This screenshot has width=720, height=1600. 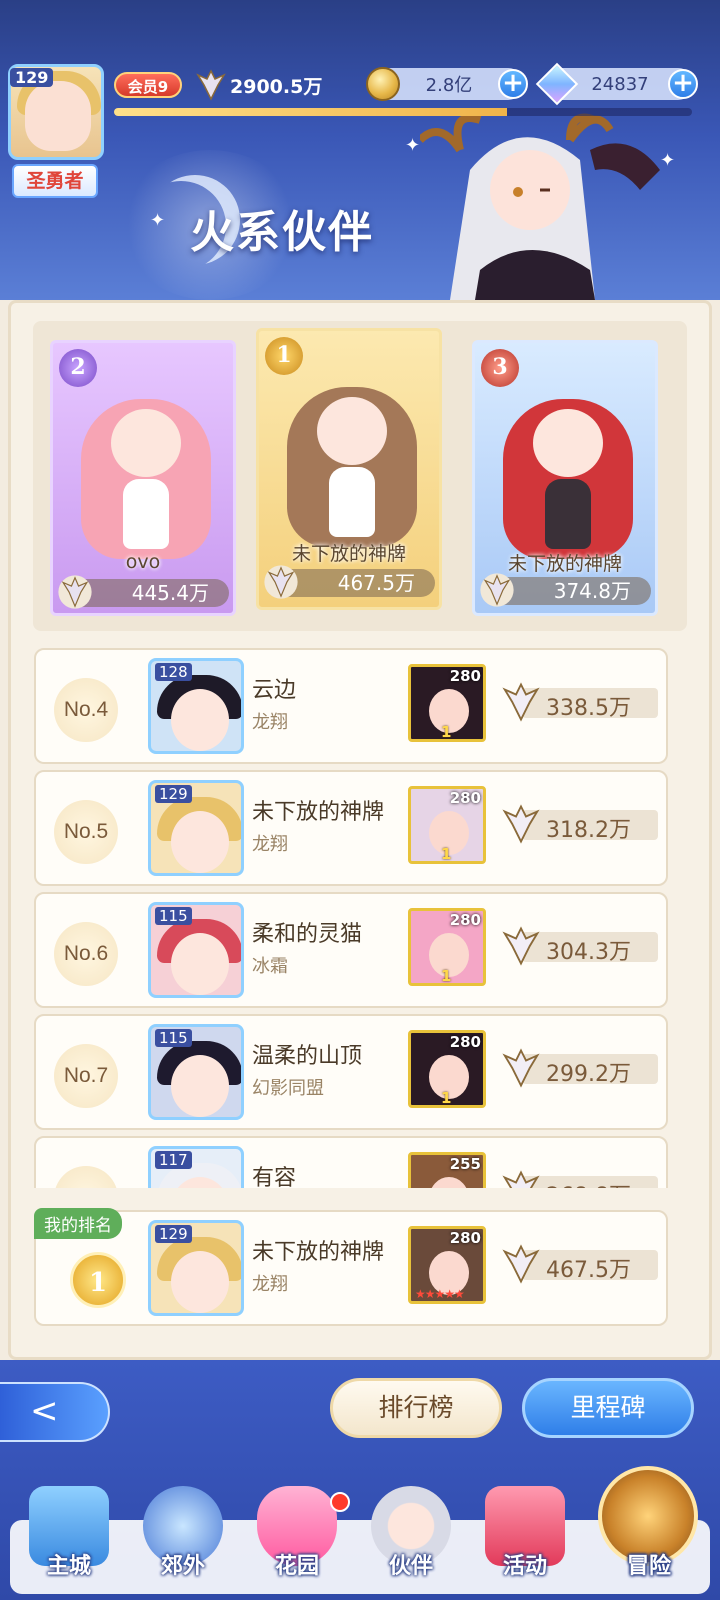 What do you see at coordinates (86, 1177) in the screenshot?
I see `rank-number: No.8` at bounding box center [86, 1177].